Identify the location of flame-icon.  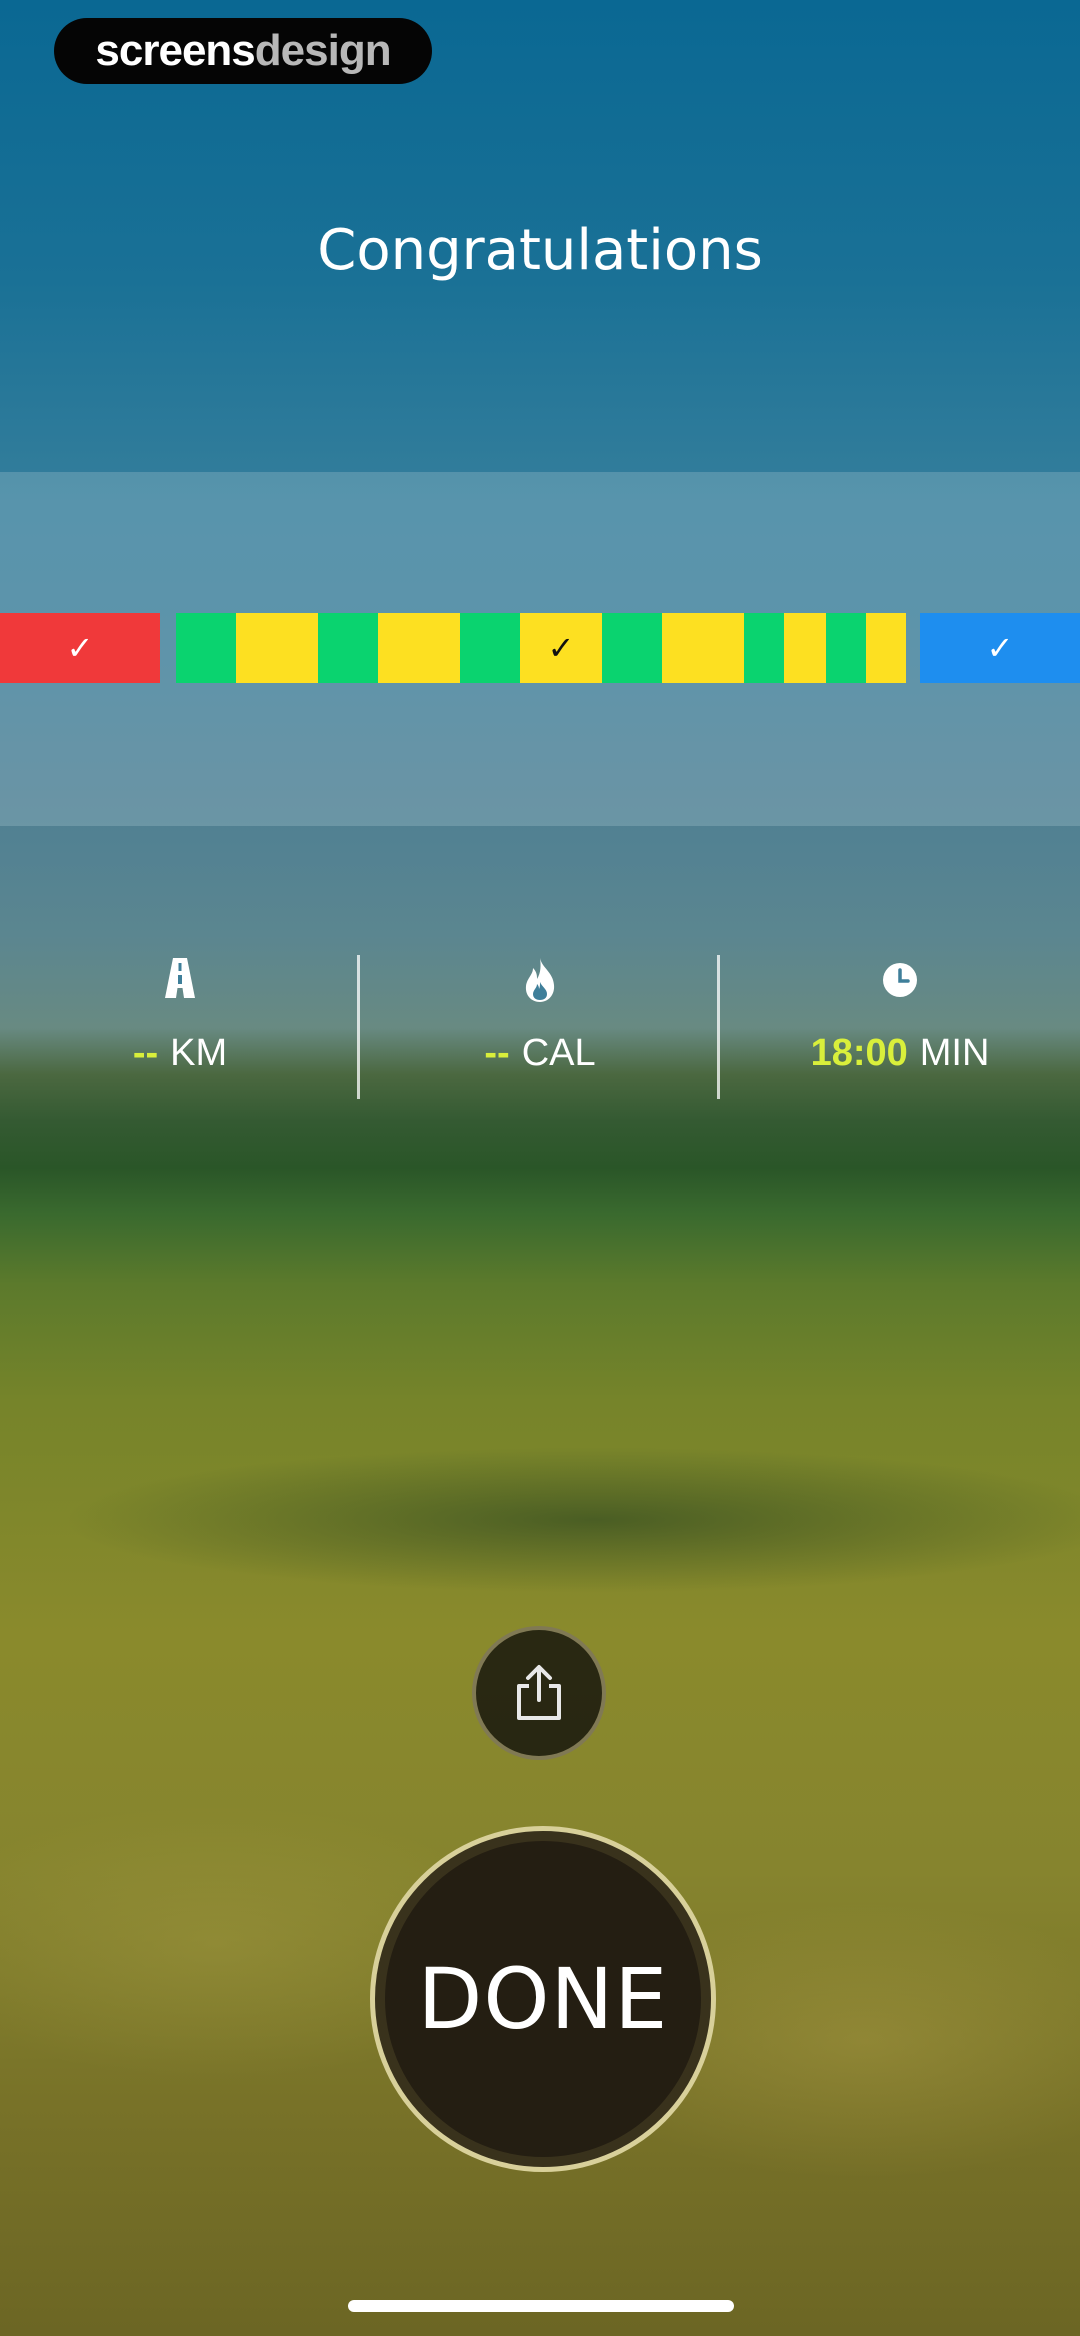
(540, 980).